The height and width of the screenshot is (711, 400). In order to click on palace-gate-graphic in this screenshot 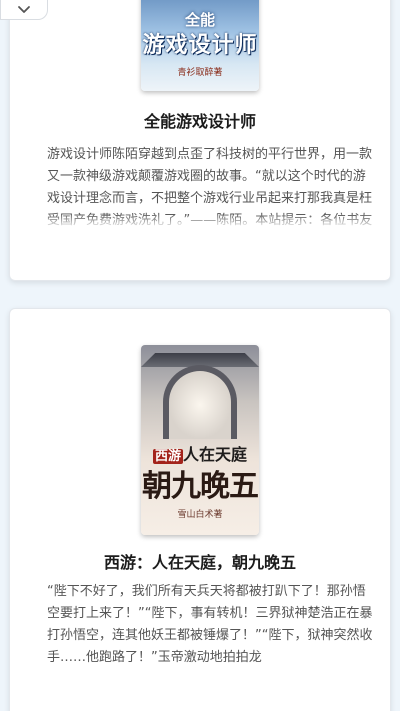, I will do `click(200, 402)`.